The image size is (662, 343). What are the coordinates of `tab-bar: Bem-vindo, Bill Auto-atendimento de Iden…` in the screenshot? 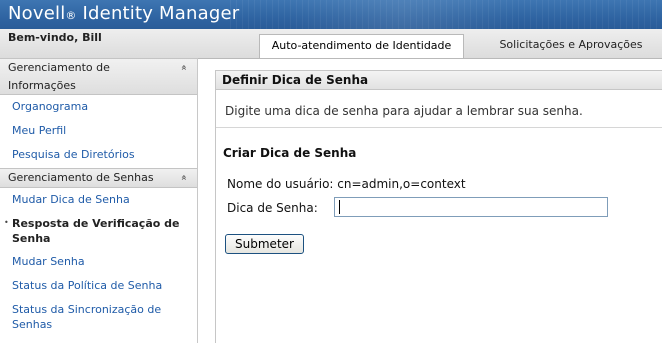 It's located at (331, 44).